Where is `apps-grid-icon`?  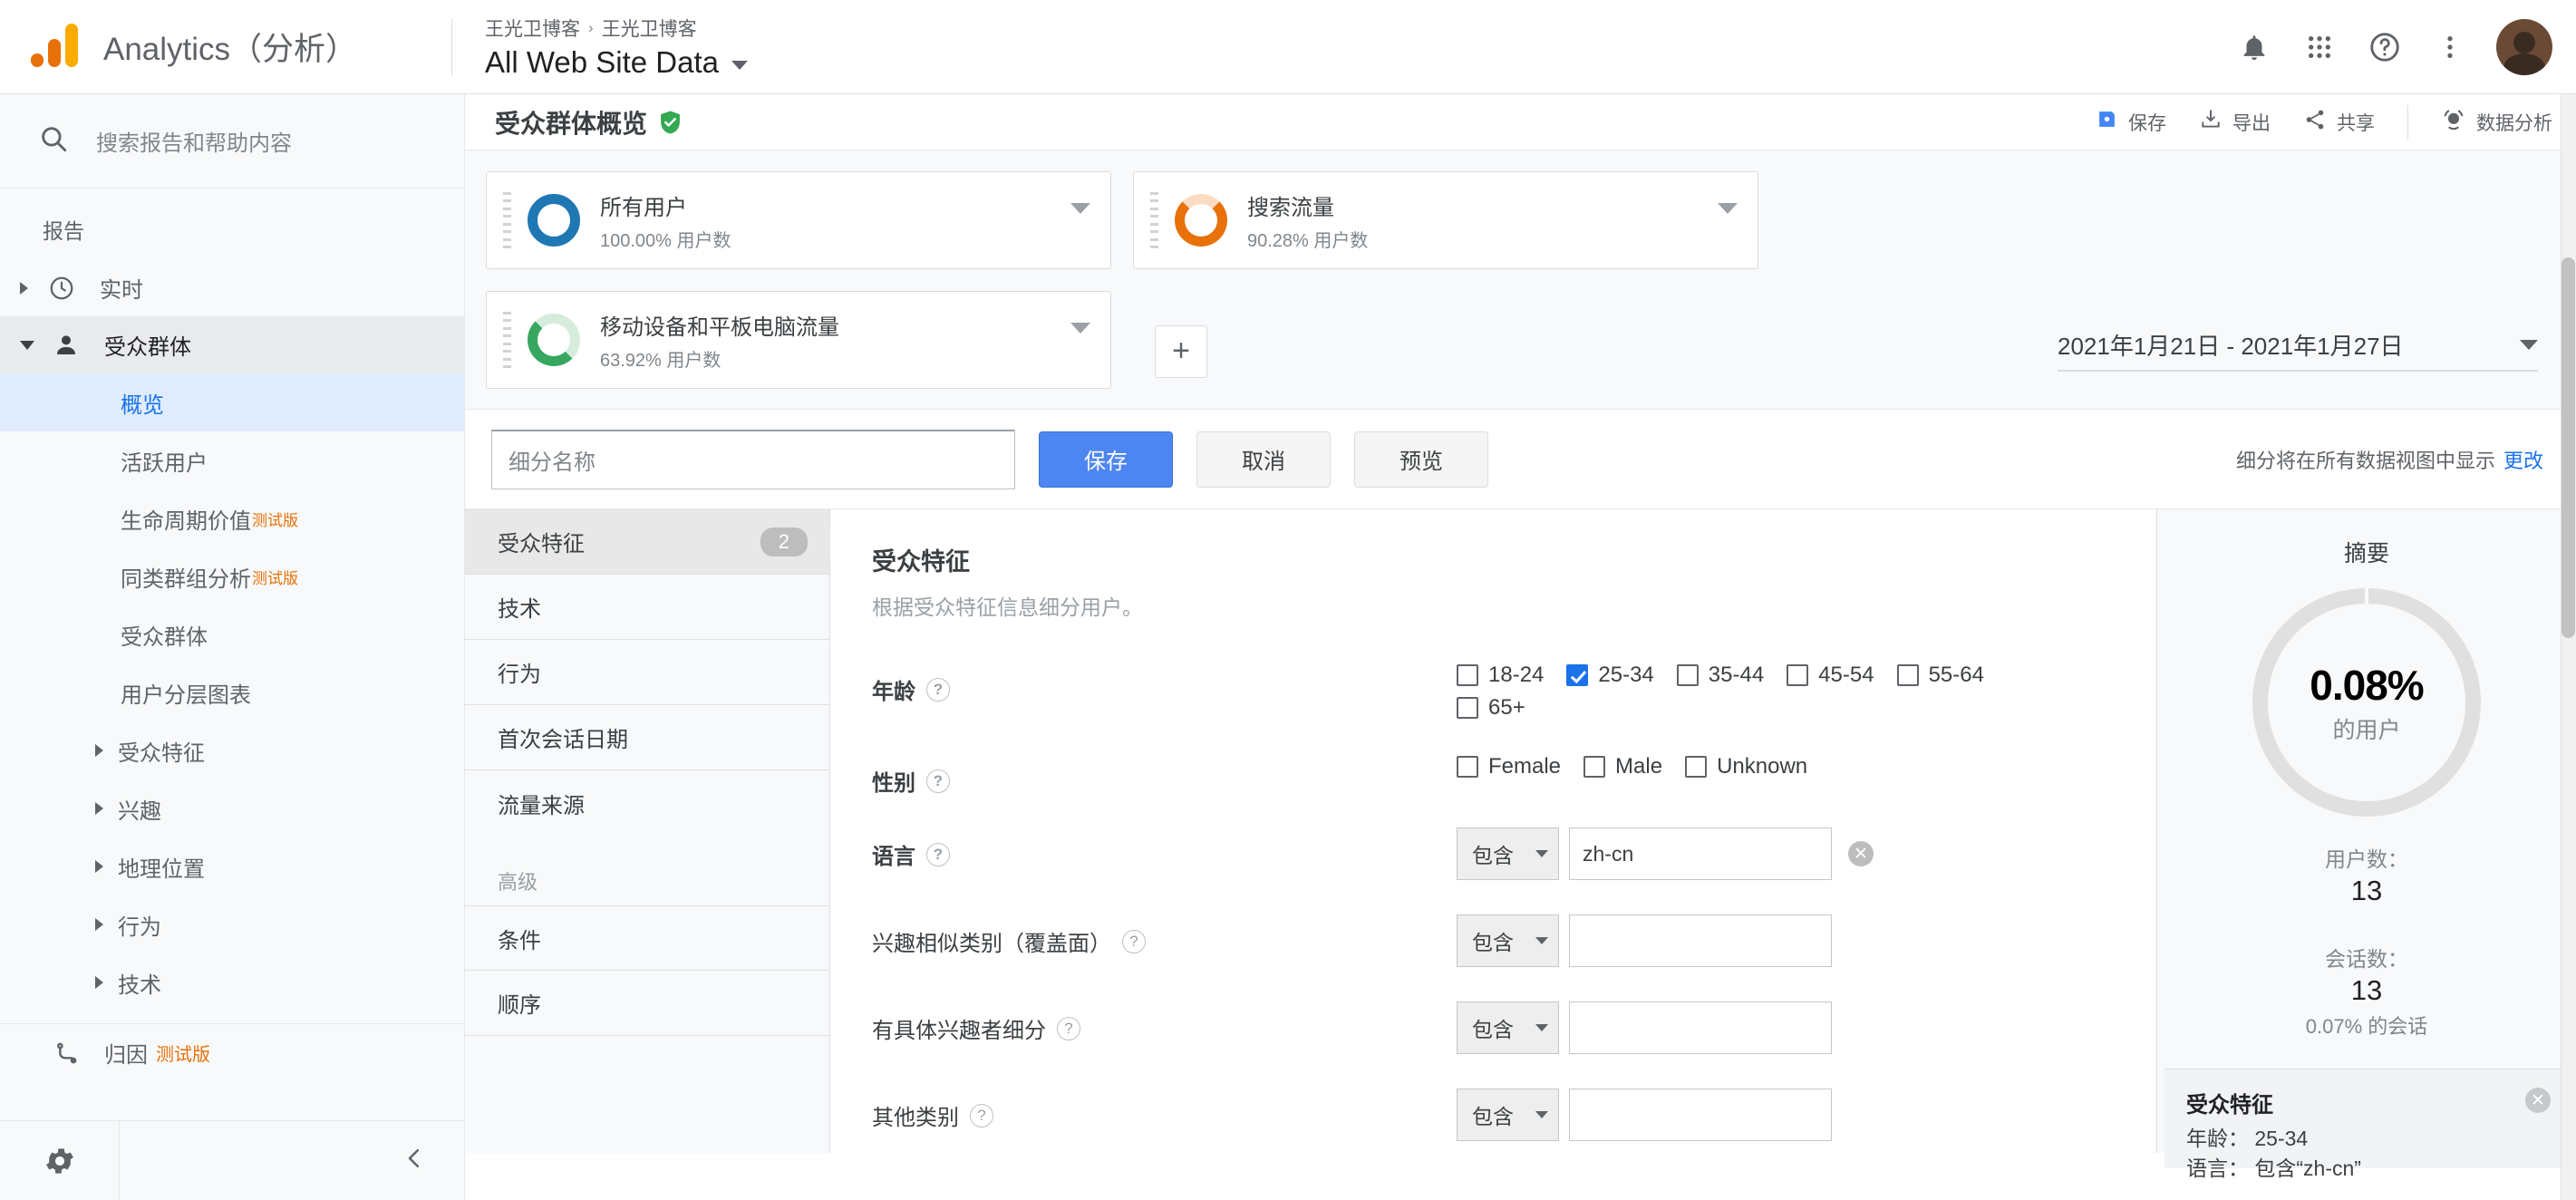
apps-grid-icon is located at coordinates (2319, 47).